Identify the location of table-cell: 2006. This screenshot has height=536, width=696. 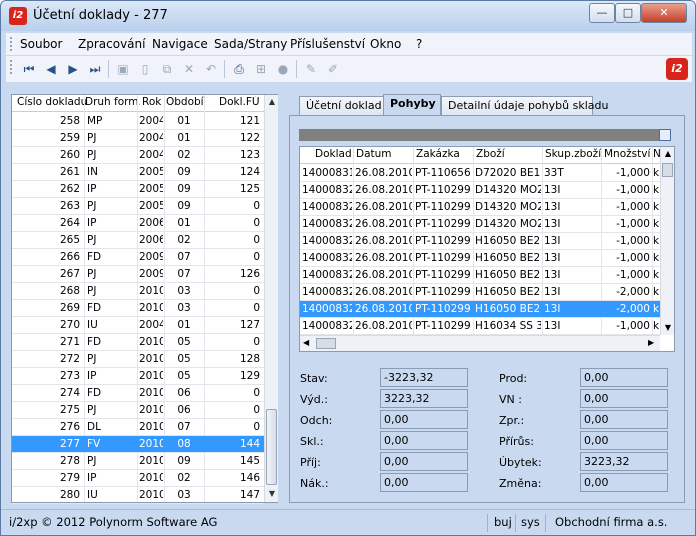
(151, 240).